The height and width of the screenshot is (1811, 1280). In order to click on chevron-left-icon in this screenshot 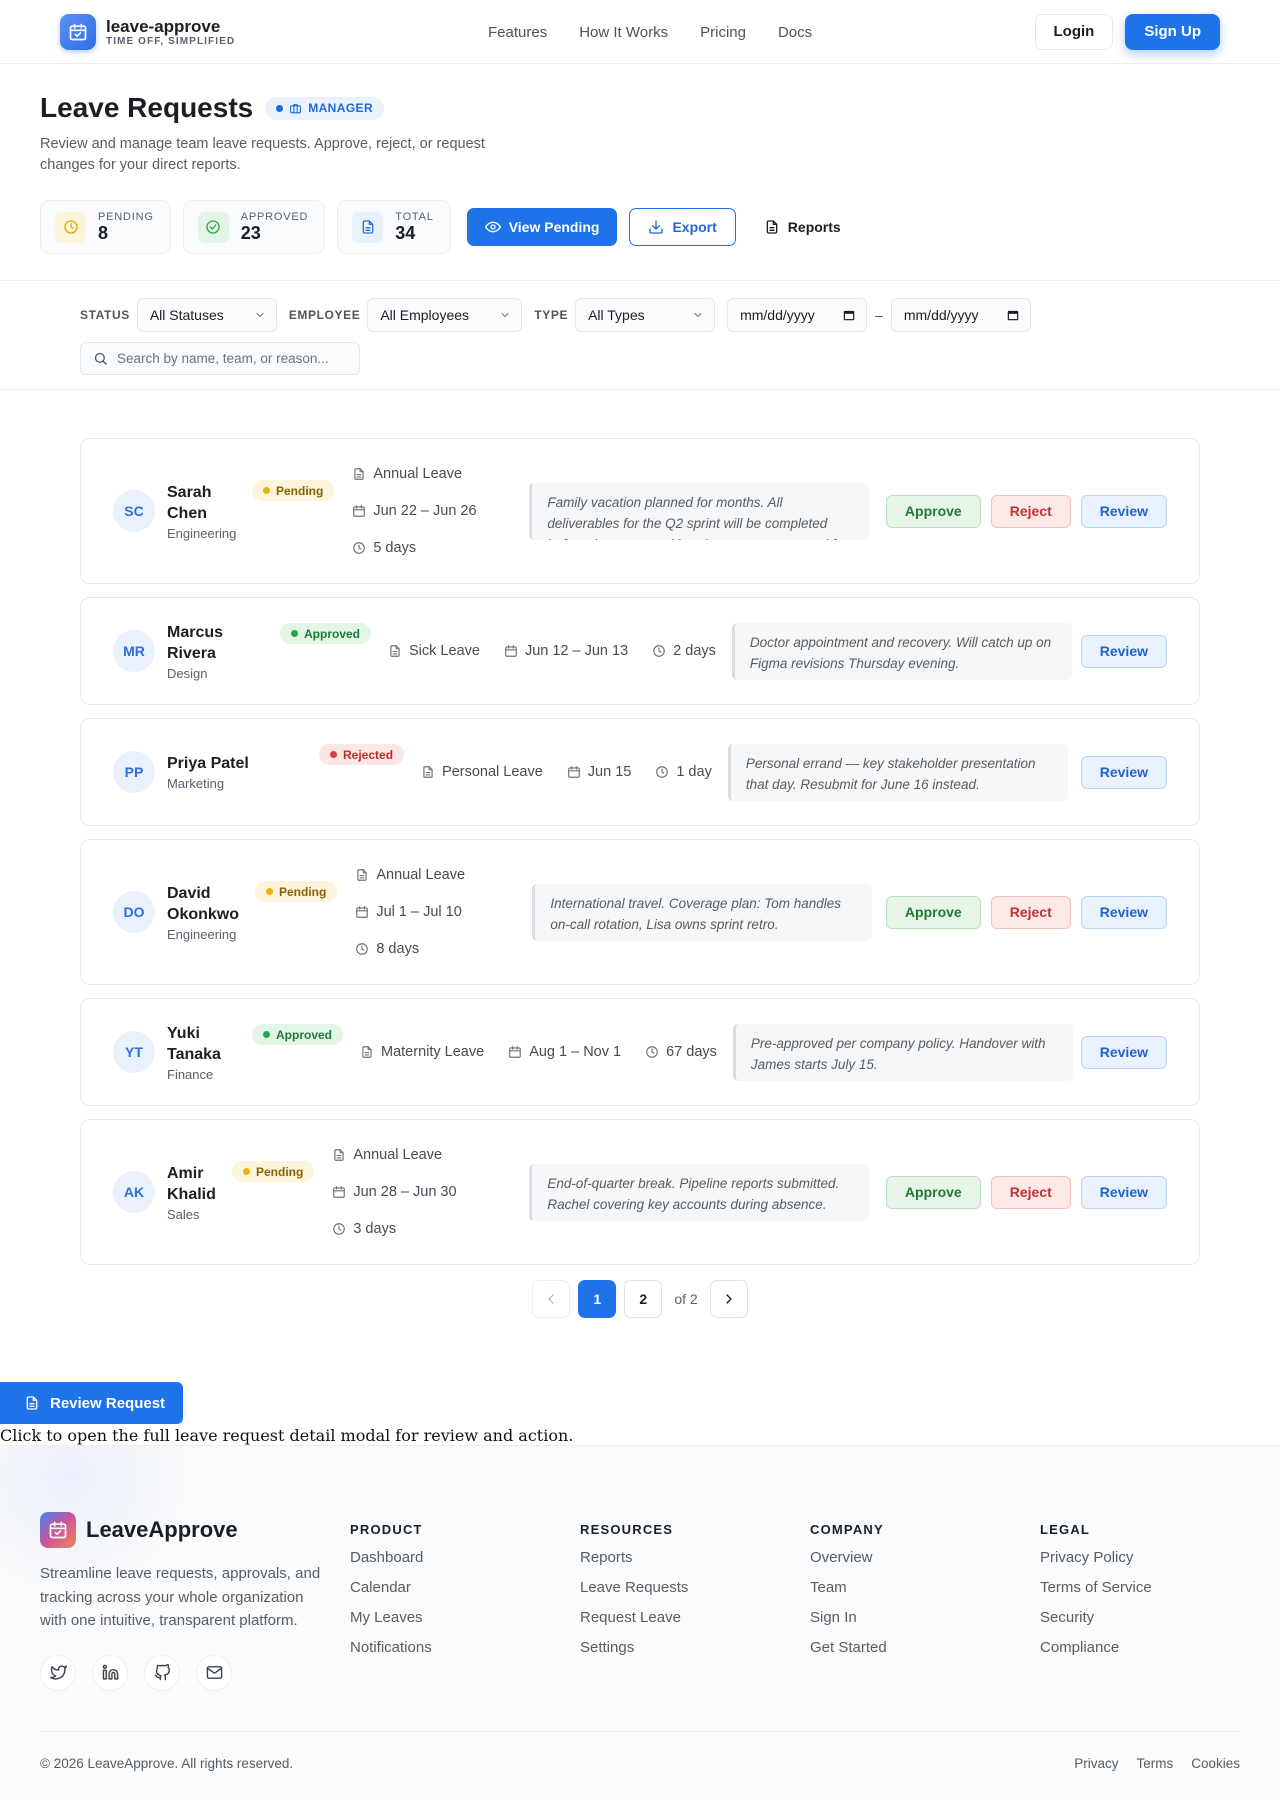, I will do `click(551, 1299)`.